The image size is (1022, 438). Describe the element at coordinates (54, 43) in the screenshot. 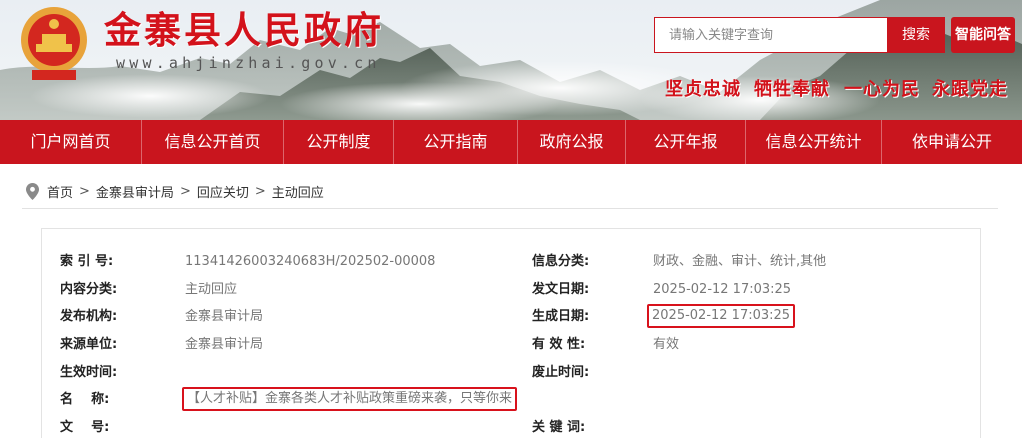

I see `national-emblem-icon` at that location.